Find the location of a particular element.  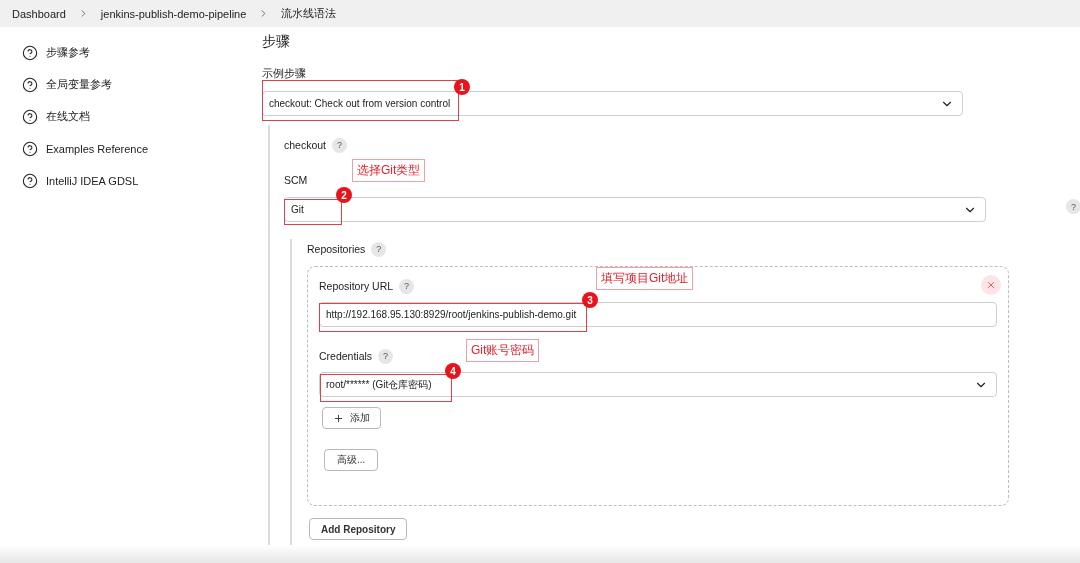

sidebar-link: 步骤参考 is located at coordinates (142, 52).